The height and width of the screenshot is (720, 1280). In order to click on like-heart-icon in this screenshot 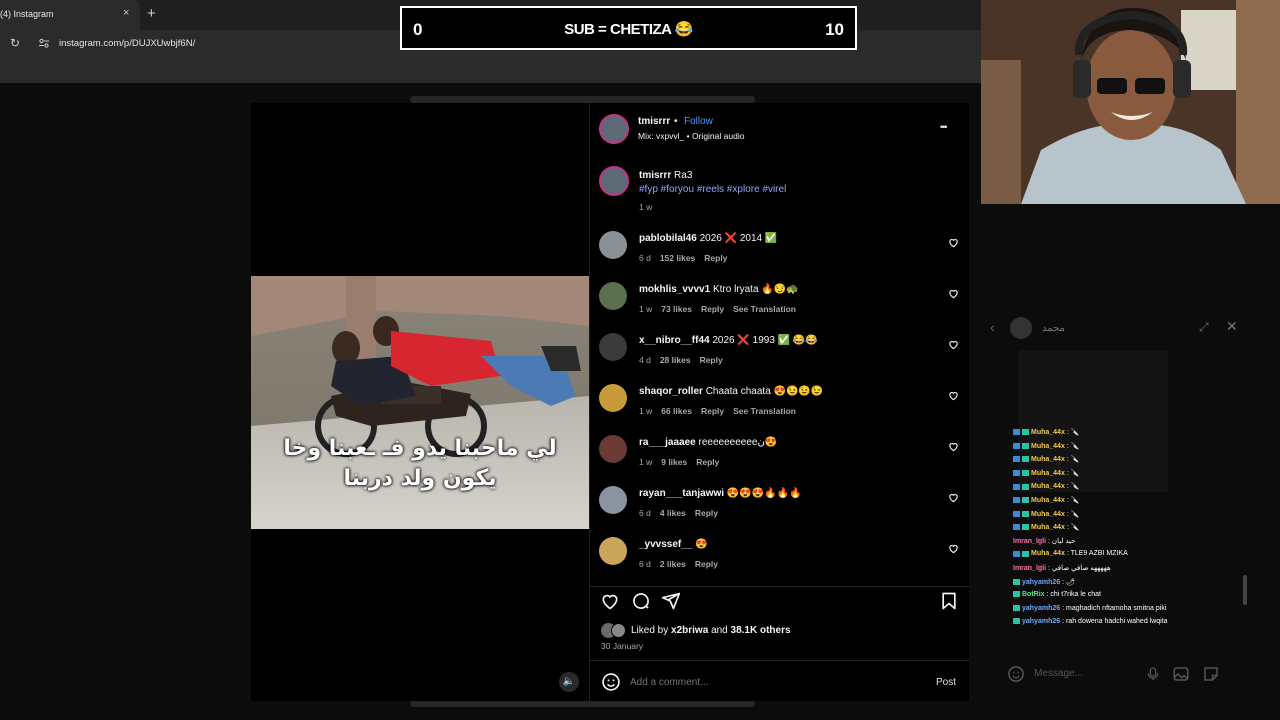, I will do `click(610, 601)`.